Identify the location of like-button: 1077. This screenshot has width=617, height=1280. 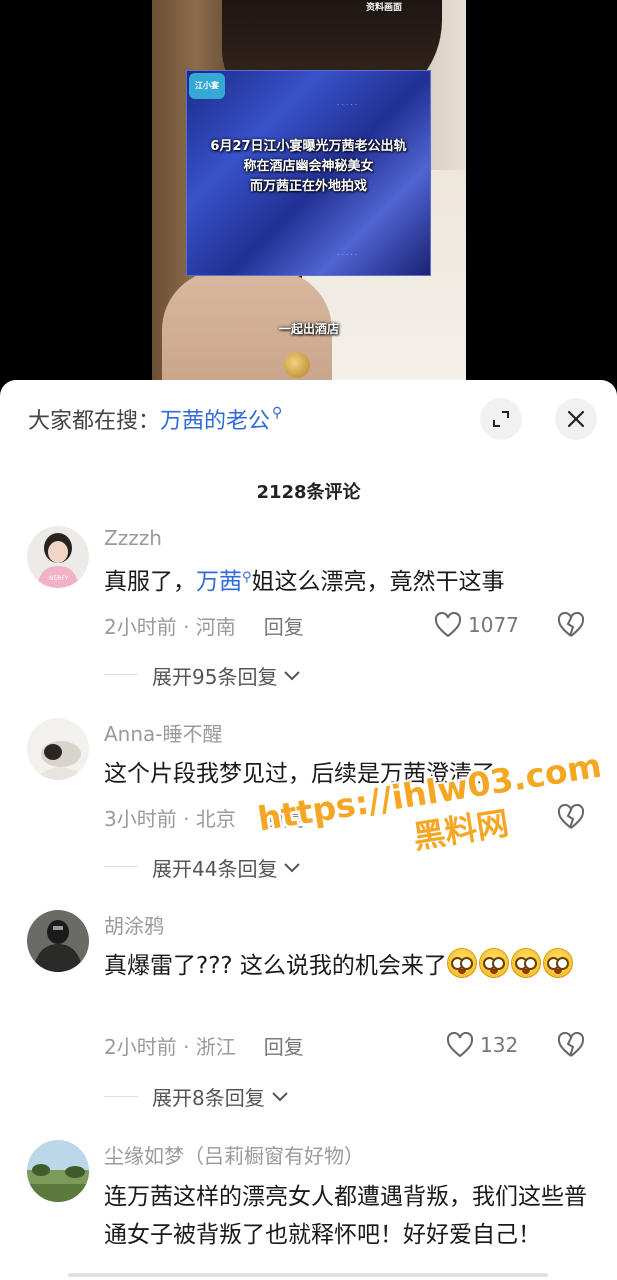
(476, 625).